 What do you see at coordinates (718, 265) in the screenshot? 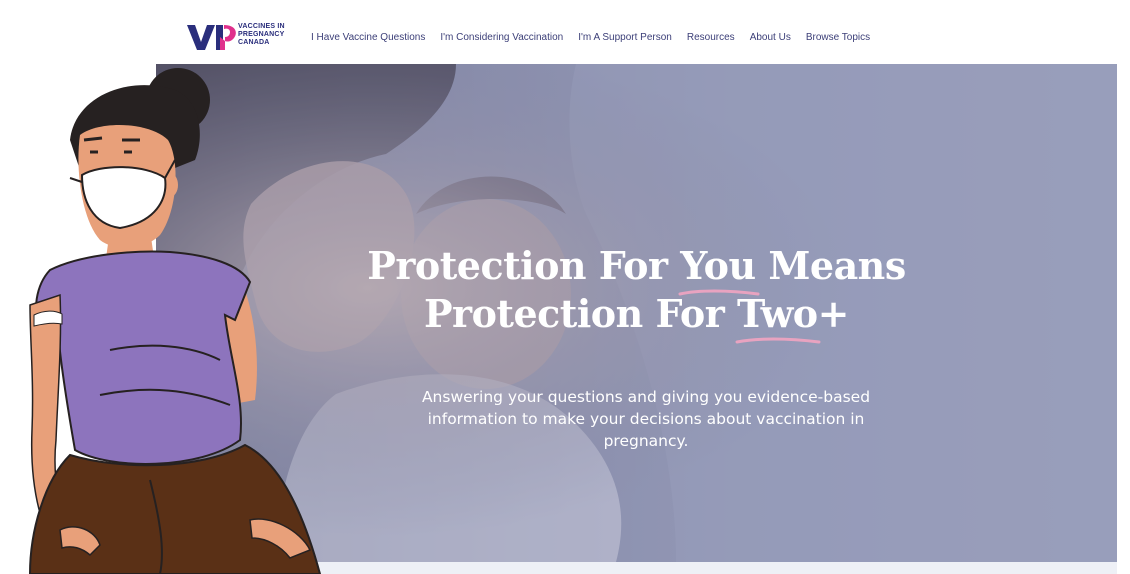
I see `hero-title-you-text: You` at bounding box center [718, 265].